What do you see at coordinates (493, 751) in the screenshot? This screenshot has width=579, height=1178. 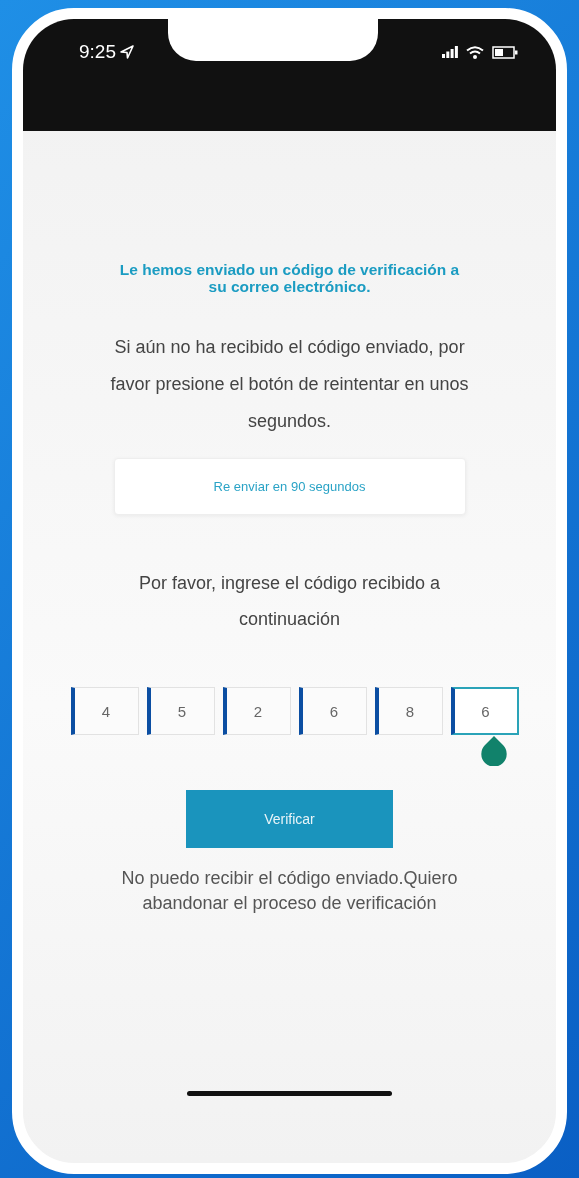 I see `cursor-handle-icon` at bounding box center [493, 751].